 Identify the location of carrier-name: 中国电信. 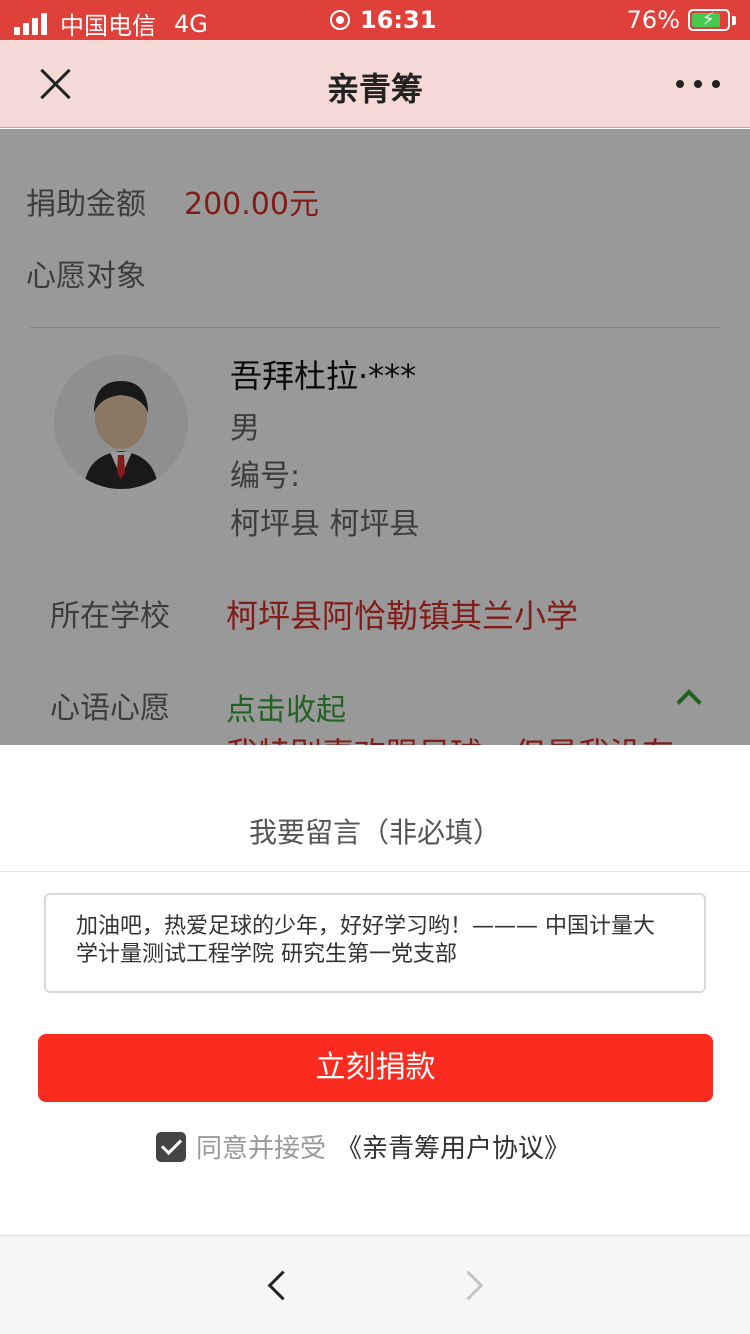
(108, 26).